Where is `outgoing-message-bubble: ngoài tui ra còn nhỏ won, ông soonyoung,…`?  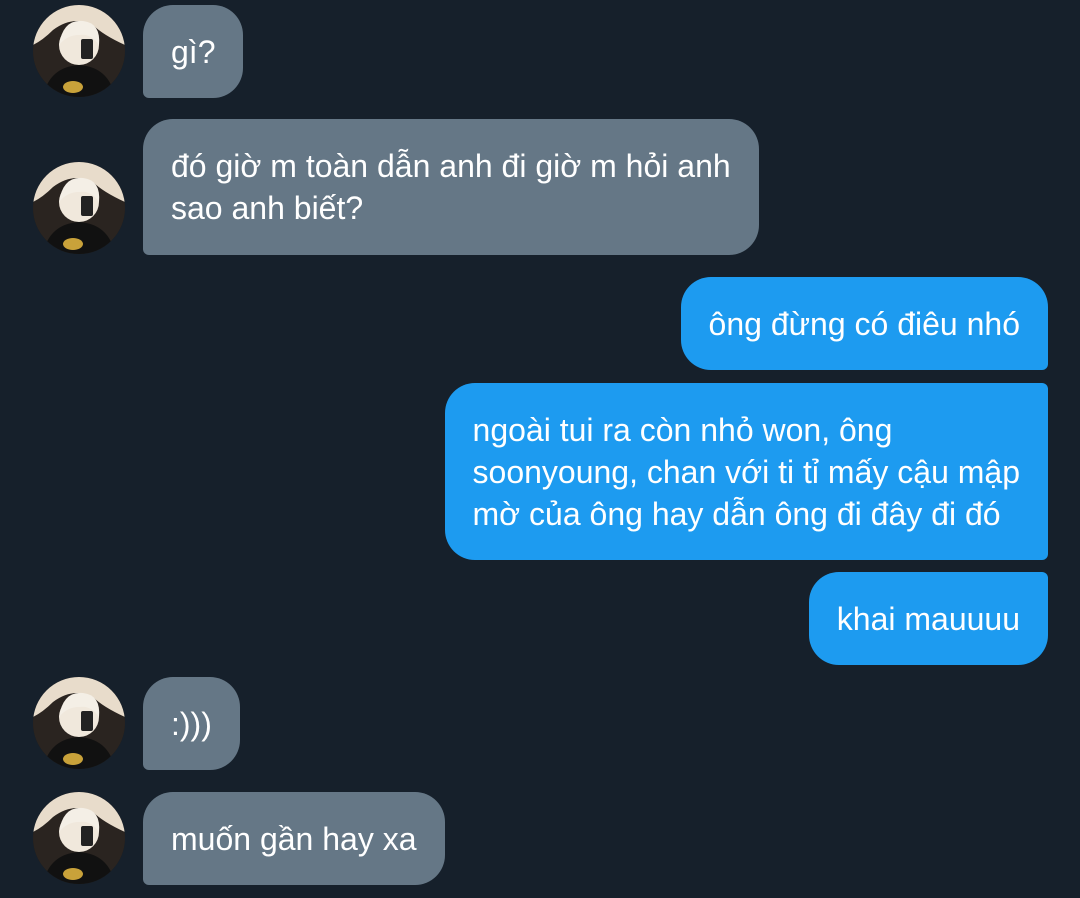 outgoing-message-bubble: ngoài tui ra còn nhỏ won, ông soonyoung,… is located at coordinates (746, 471).